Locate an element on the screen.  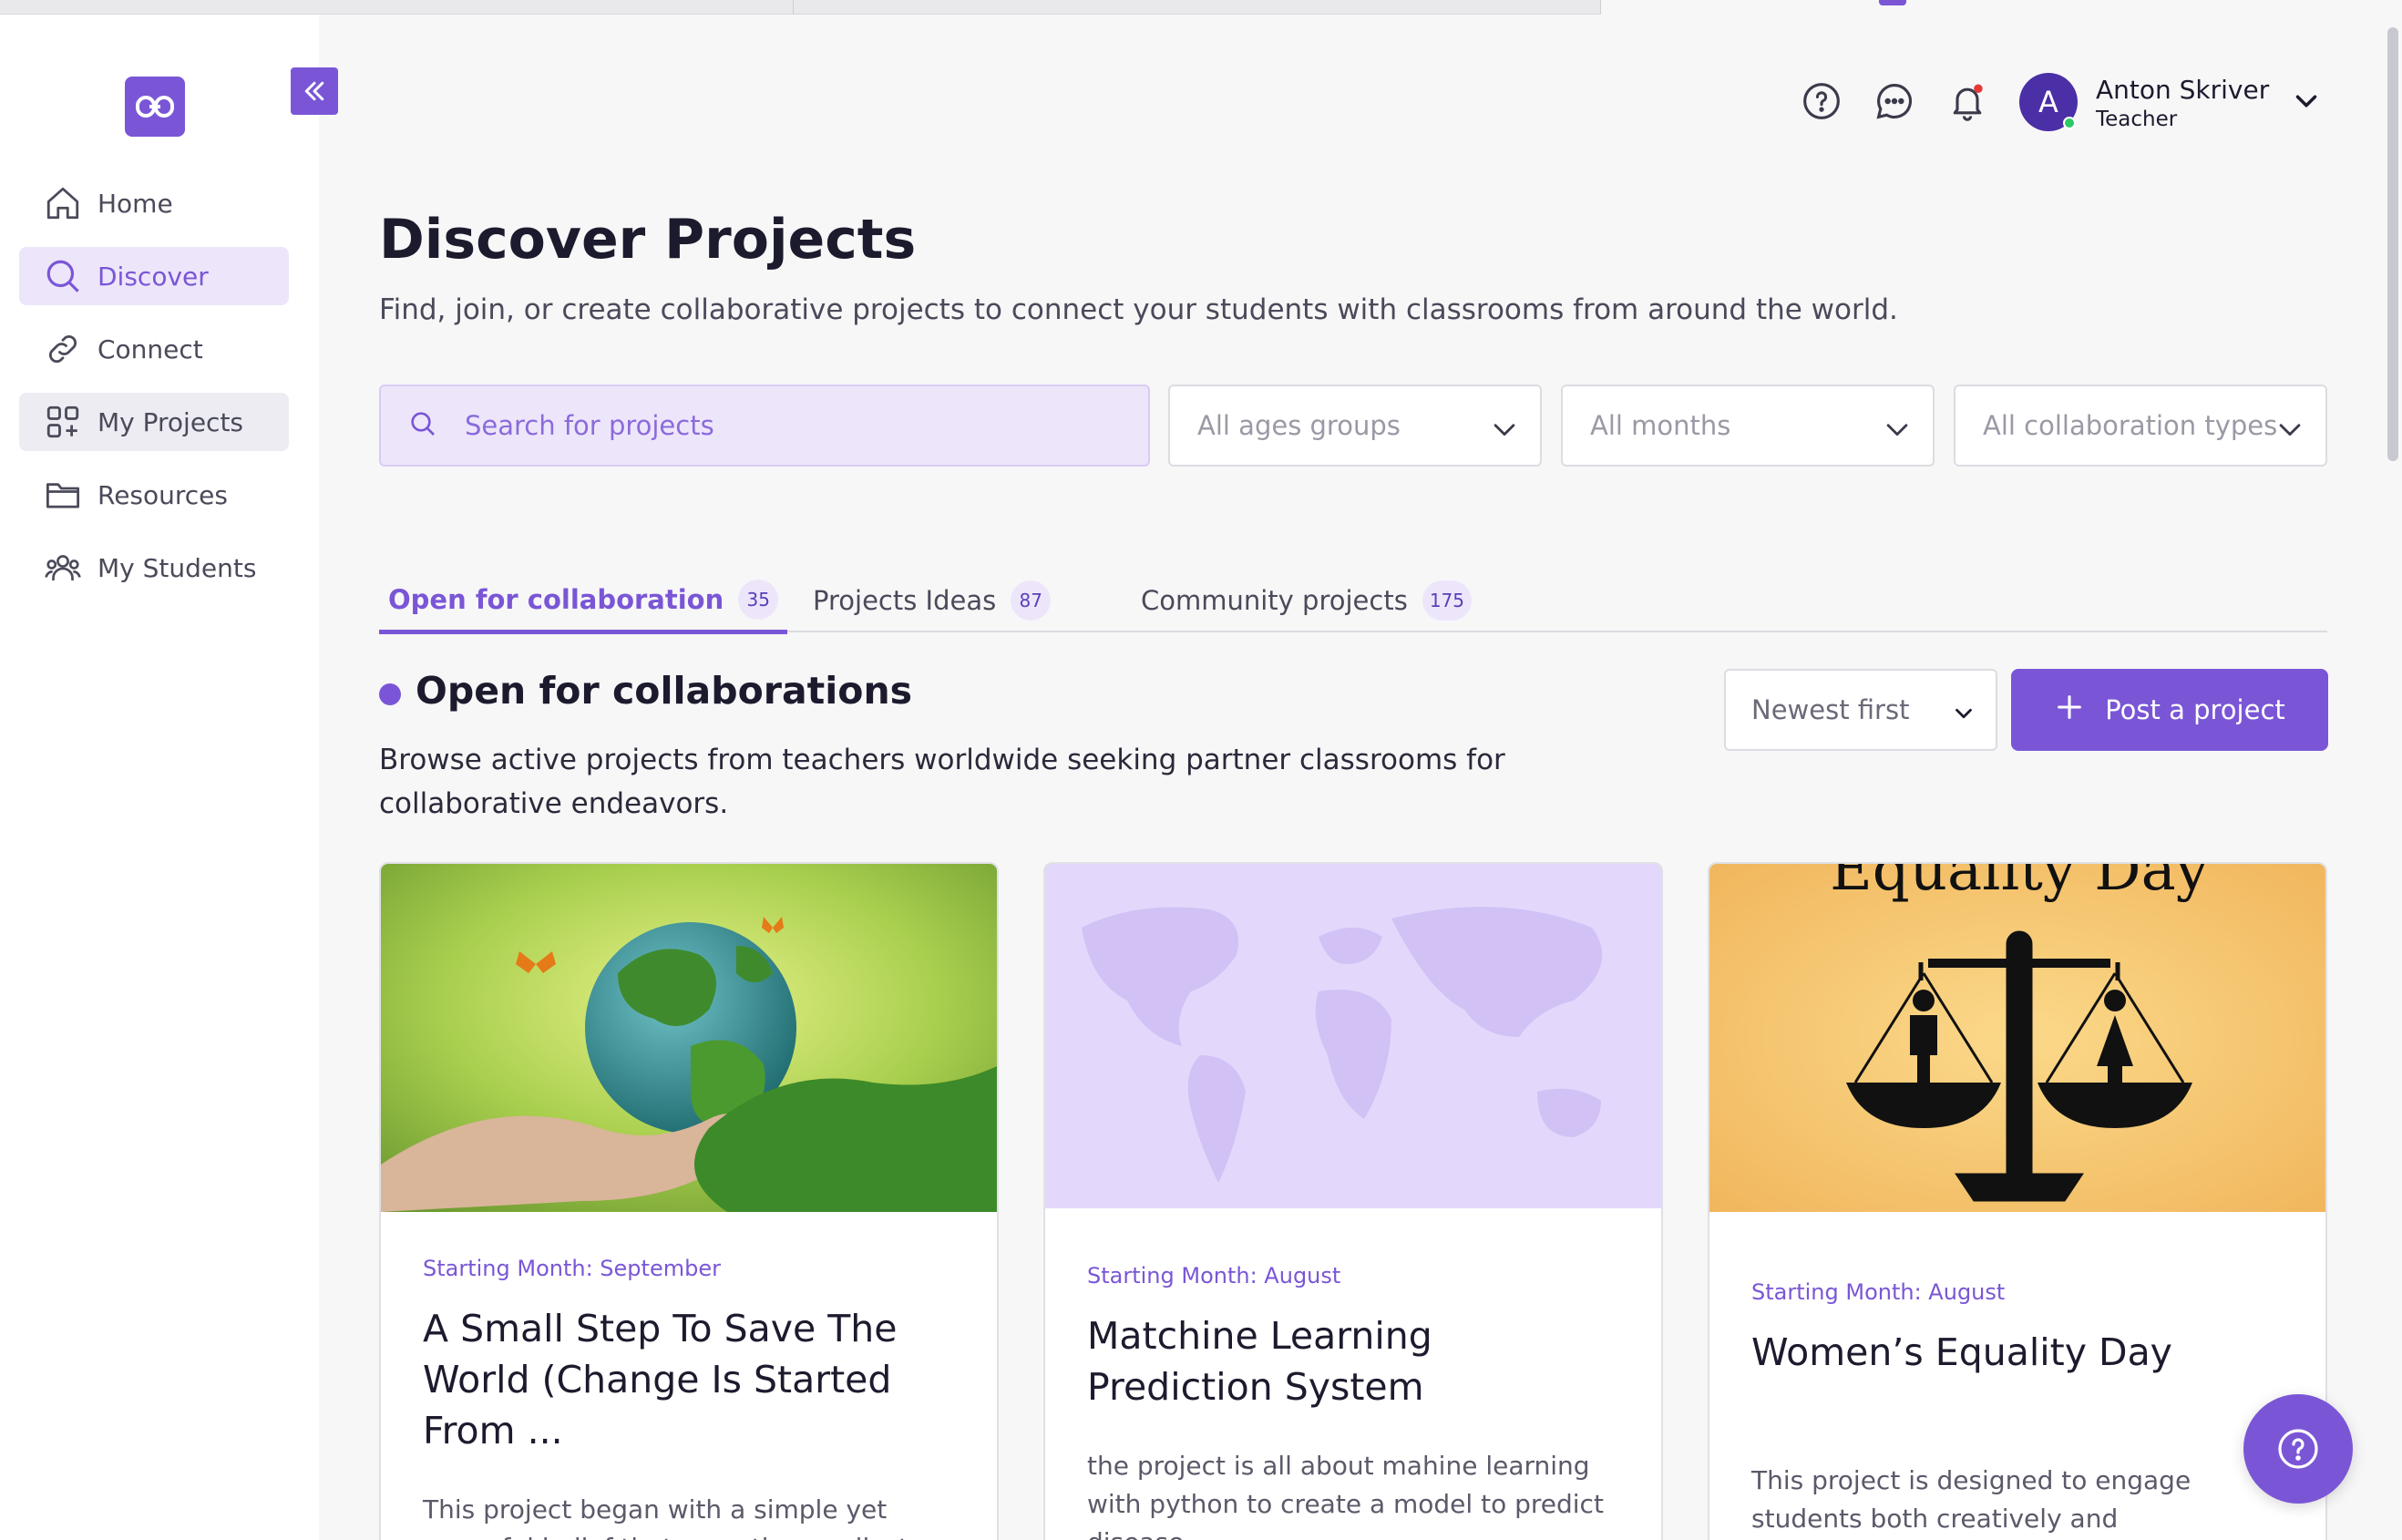
tab-open-for-collaboration: Open for collaboration 35 is located at coordinates (583, 601).